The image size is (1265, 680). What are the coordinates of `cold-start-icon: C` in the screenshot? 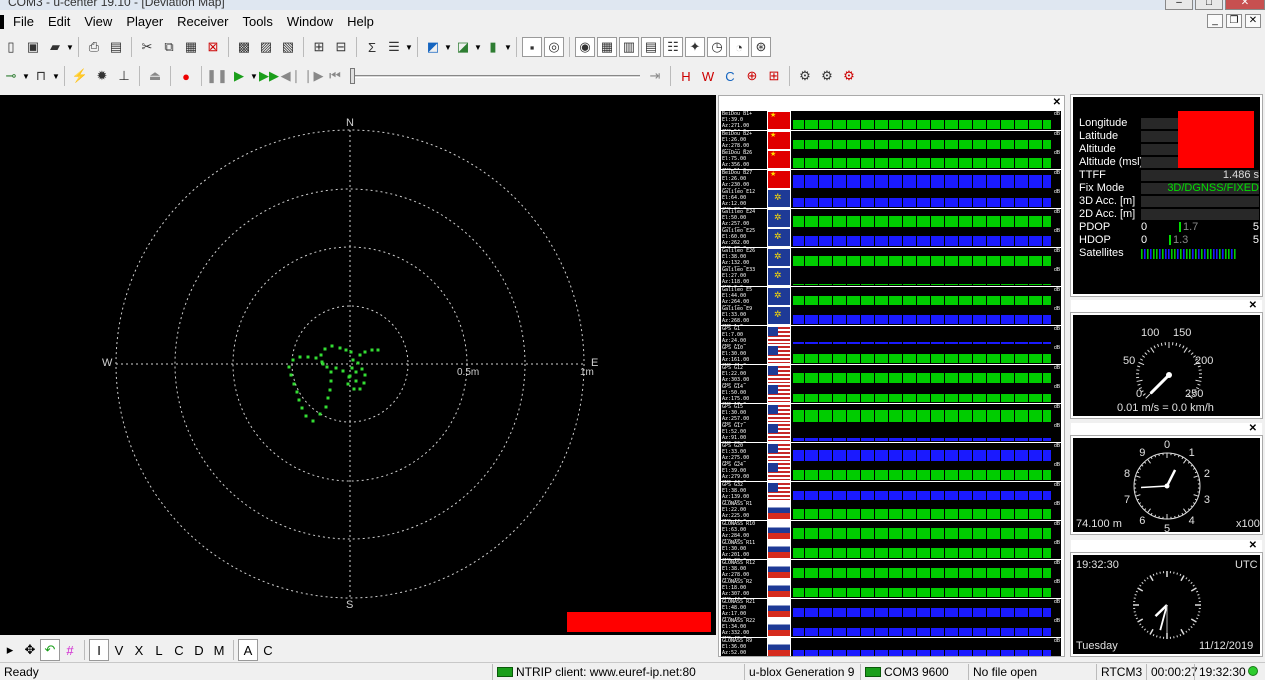 It's located at (730, 76).